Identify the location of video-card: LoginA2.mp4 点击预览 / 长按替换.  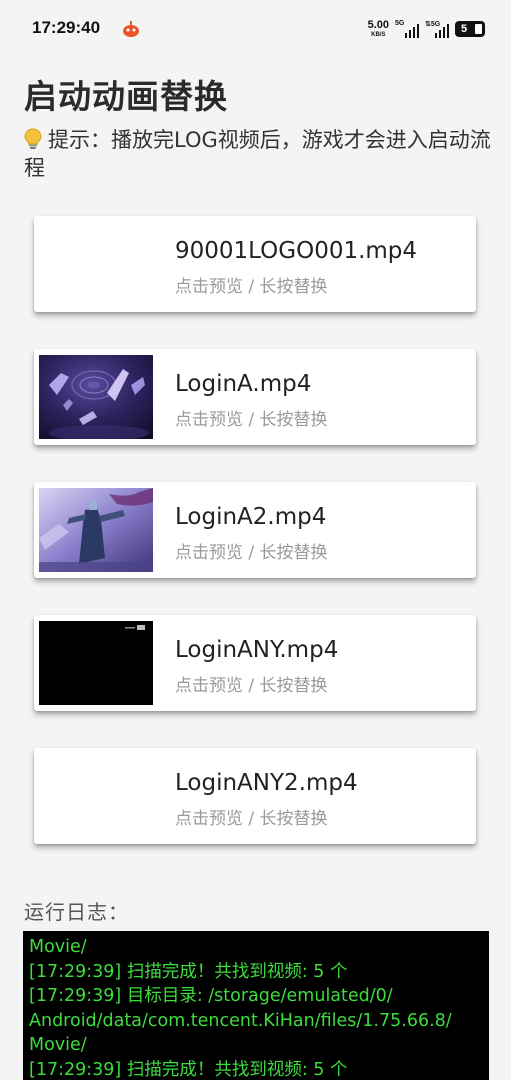
(255, 530).